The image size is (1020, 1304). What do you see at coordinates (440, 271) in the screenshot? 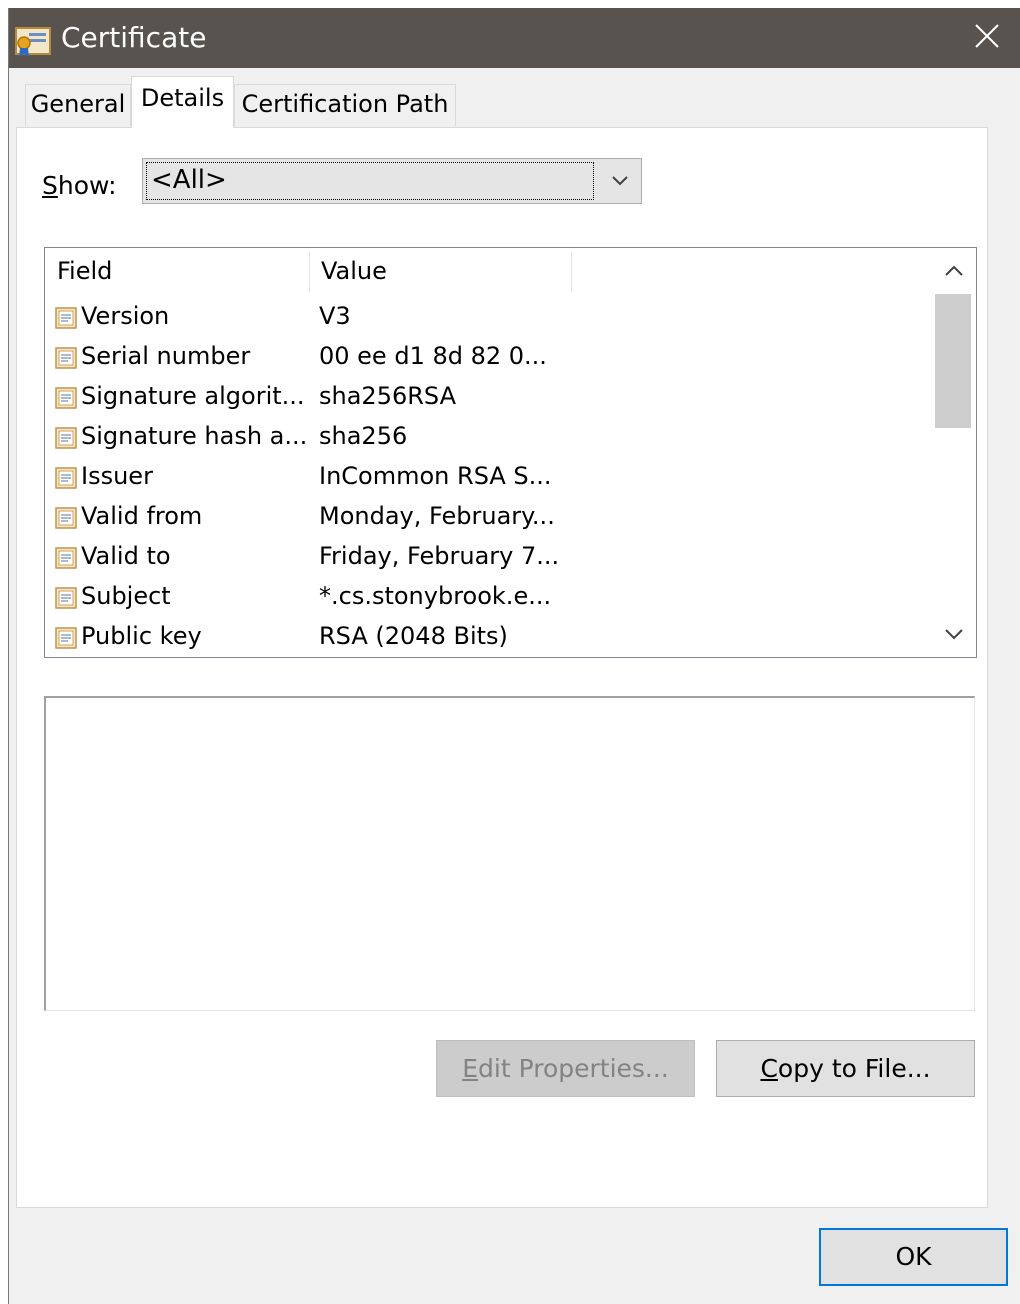
I see `column-header-value: Value` at bounding box center [440, 271].